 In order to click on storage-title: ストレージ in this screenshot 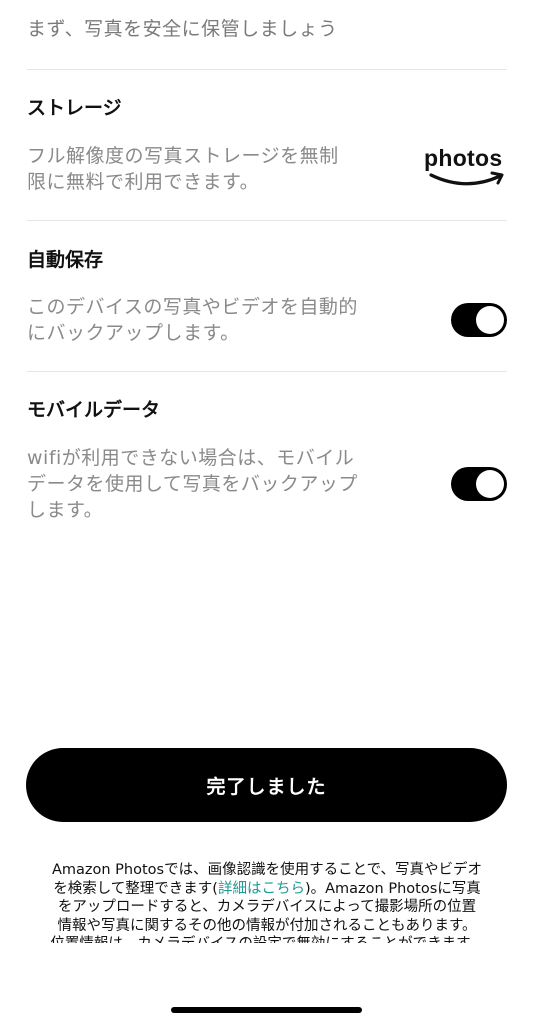, I will do `click(74, 108)`.